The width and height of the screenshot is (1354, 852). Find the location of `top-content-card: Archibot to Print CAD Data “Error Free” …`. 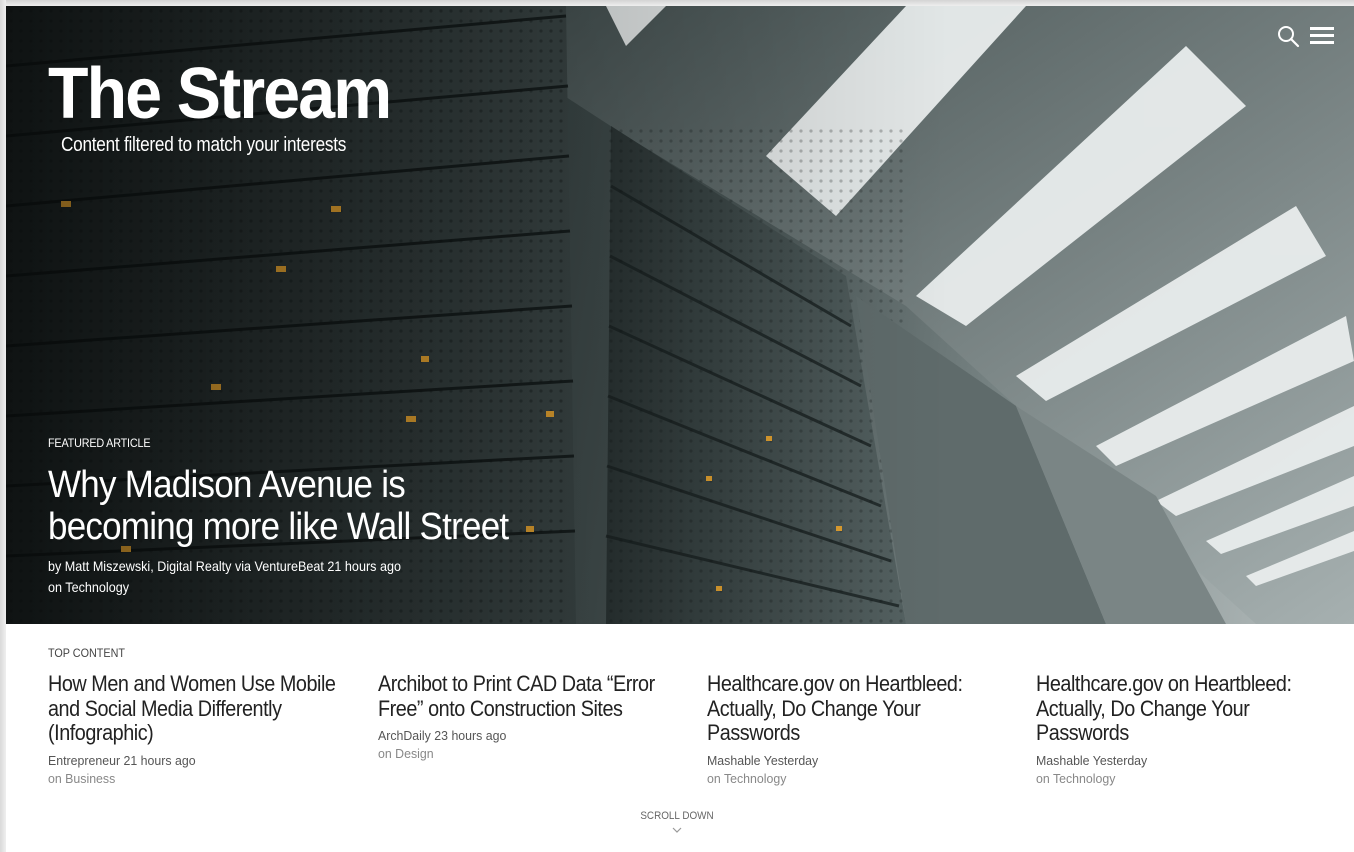

top-content-card: Archibot to Print CAD Data “Error Free” … is located at coordinates (528, 716).